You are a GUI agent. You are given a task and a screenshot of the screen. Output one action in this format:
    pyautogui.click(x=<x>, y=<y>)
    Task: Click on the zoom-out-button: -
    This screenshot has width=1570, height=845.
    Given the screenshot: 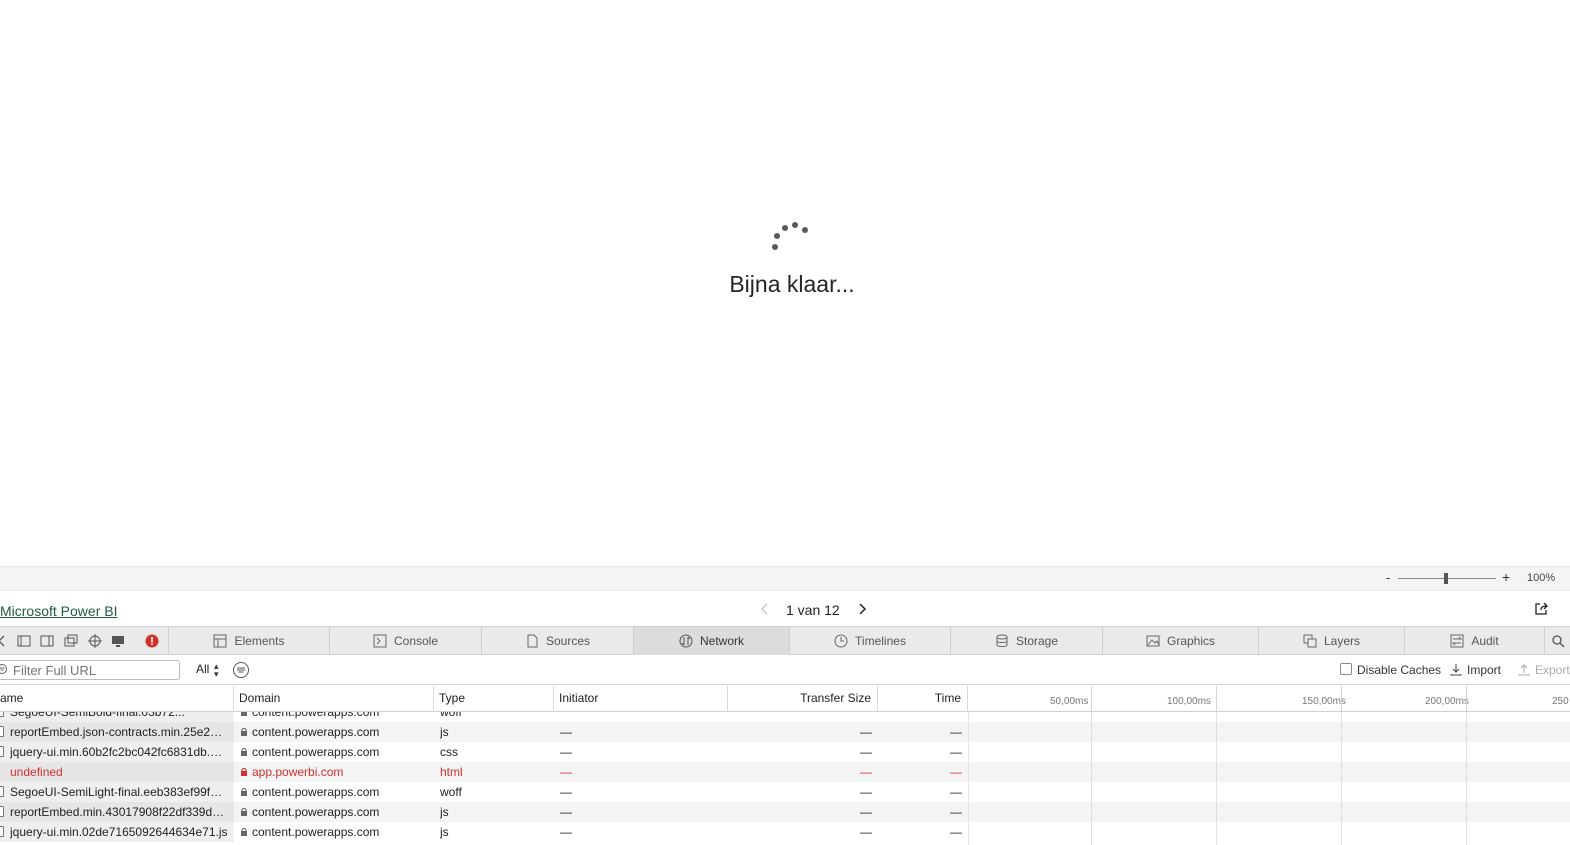 What is the action you would take?
    pyautogui.click(x=1388, y=577)
    